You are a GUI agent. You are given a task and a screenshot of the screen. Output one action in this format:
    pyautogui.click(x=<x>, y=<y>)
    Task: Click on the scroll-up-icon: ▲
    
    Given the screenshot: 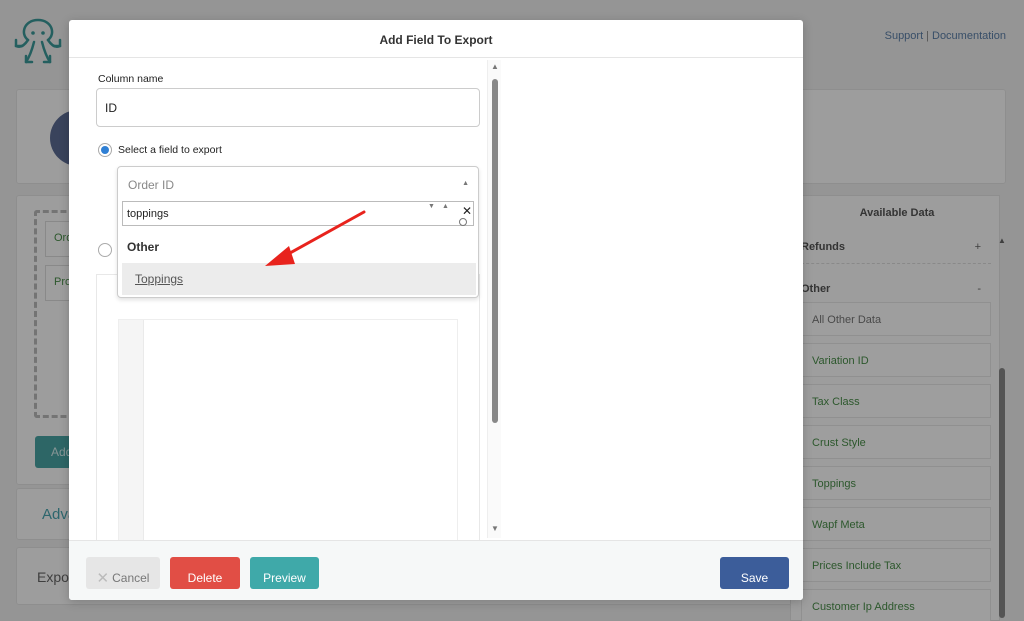 What is the action you would take?
    pyautogui.click(x=495, y=66)
    